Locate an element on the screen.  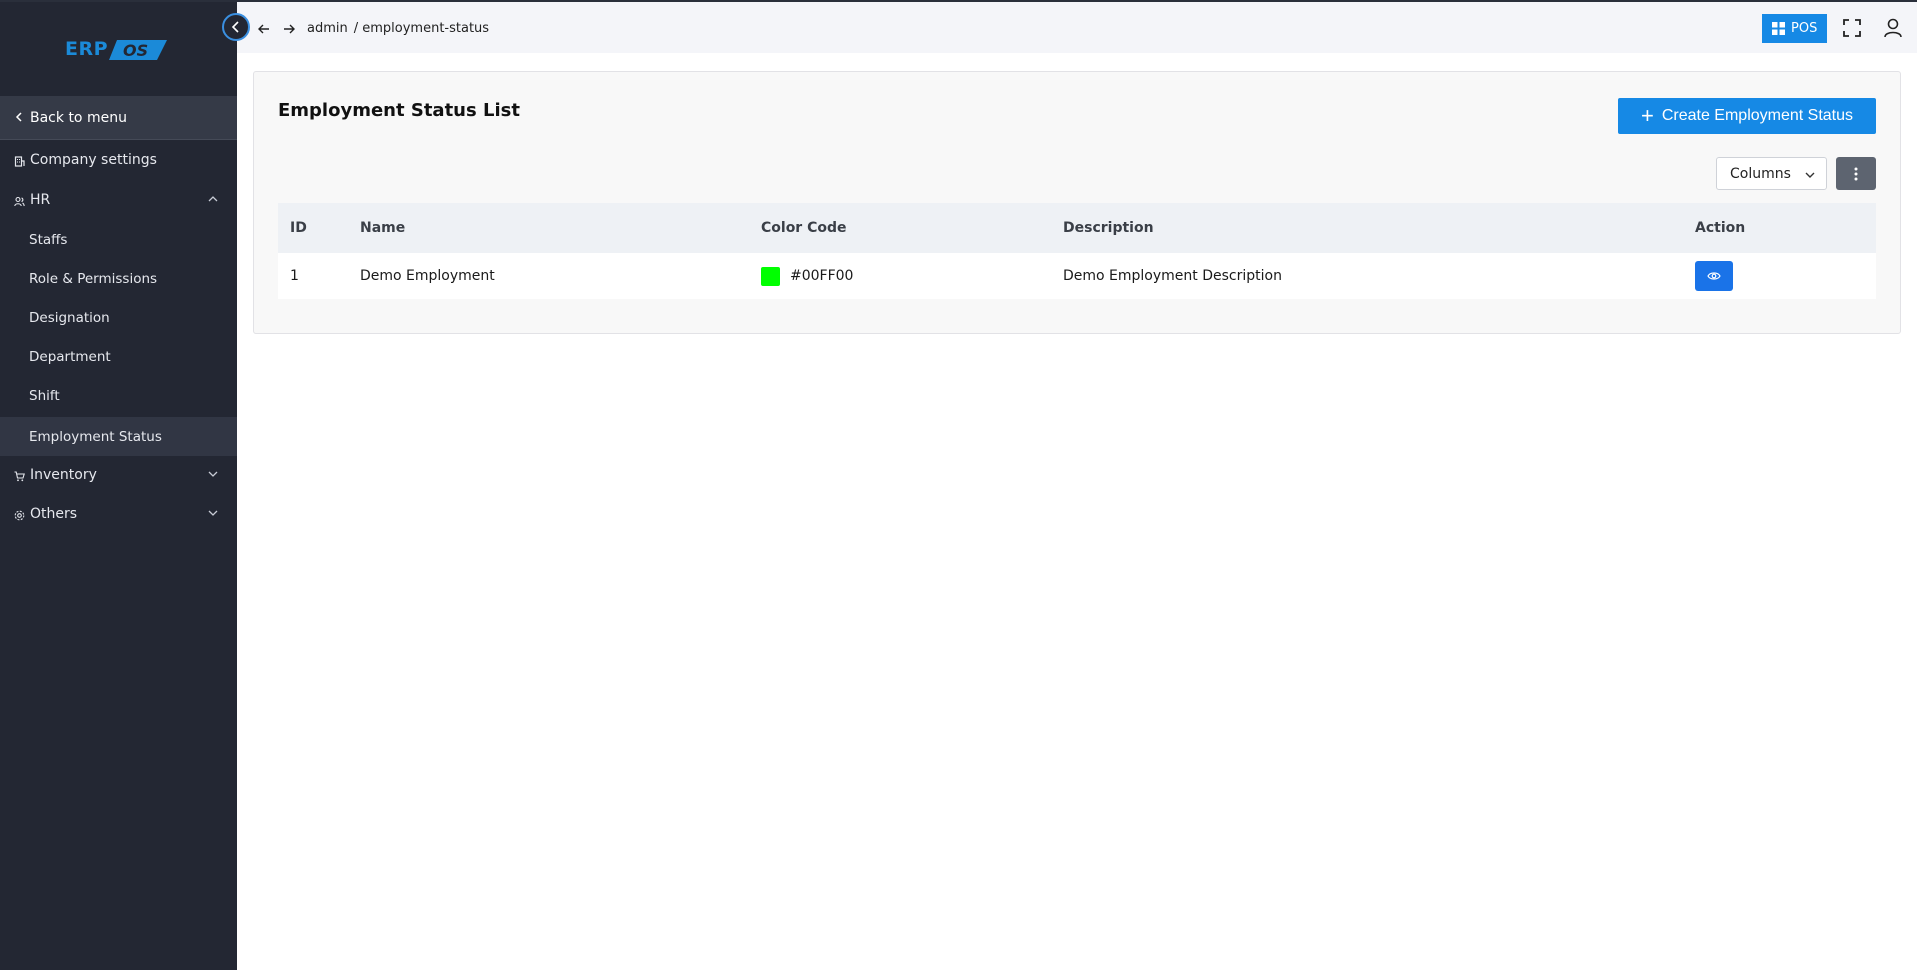
cart-icon is located at coordinates (19, 475).